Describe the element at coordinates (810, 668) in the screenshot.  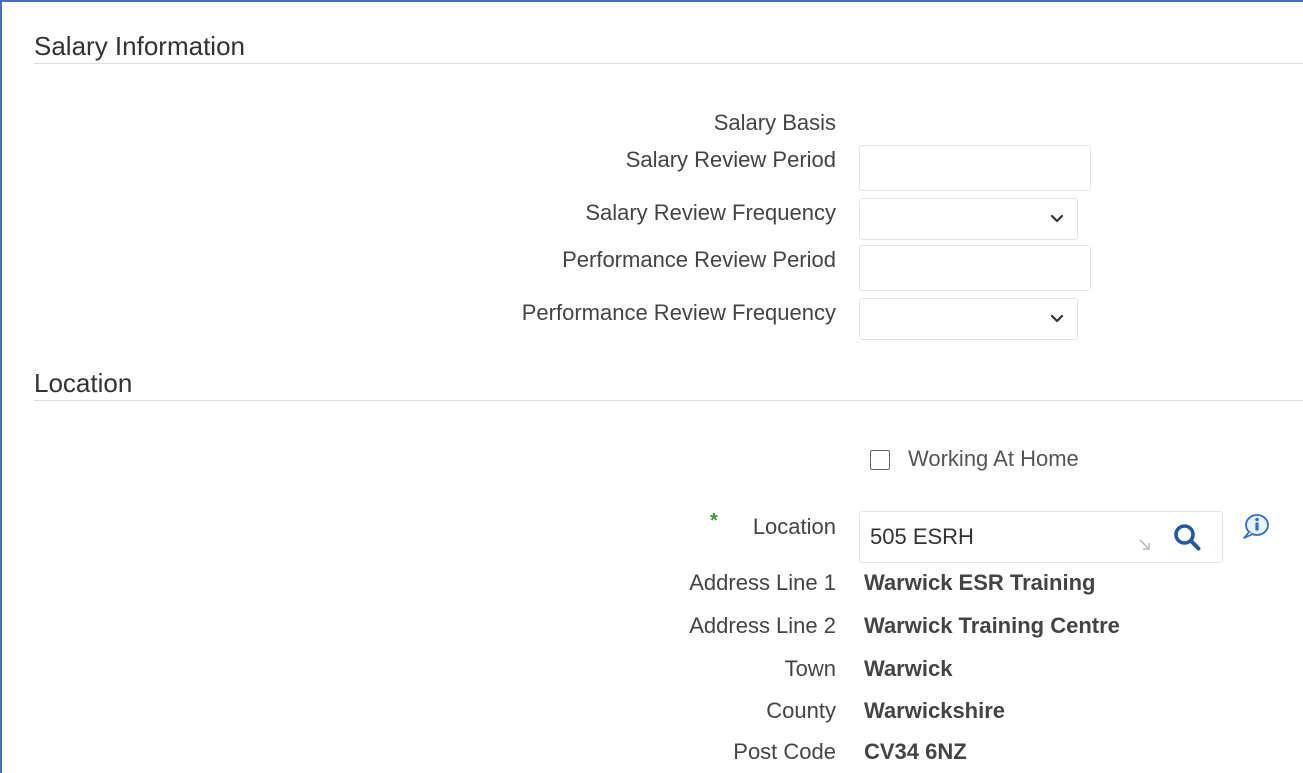
I see `town-label: Town` at that location.